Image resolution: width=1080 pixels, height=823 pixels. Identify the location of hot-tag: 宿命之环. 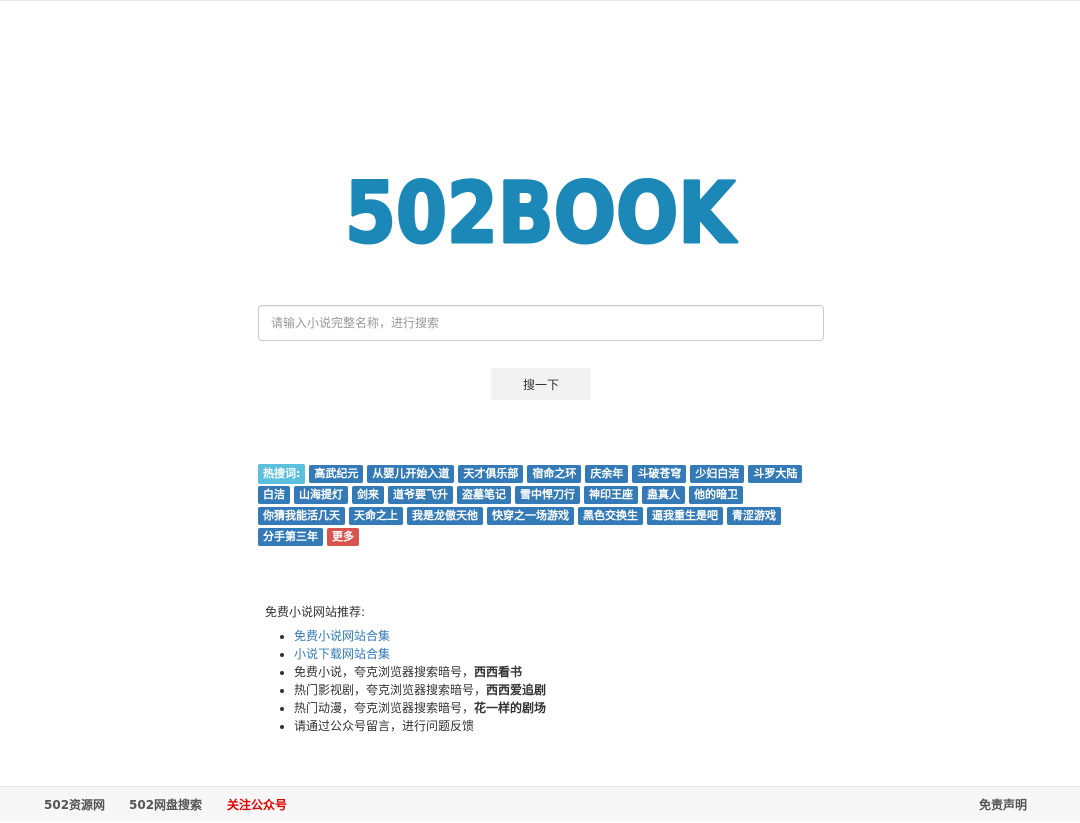
(554, 474).